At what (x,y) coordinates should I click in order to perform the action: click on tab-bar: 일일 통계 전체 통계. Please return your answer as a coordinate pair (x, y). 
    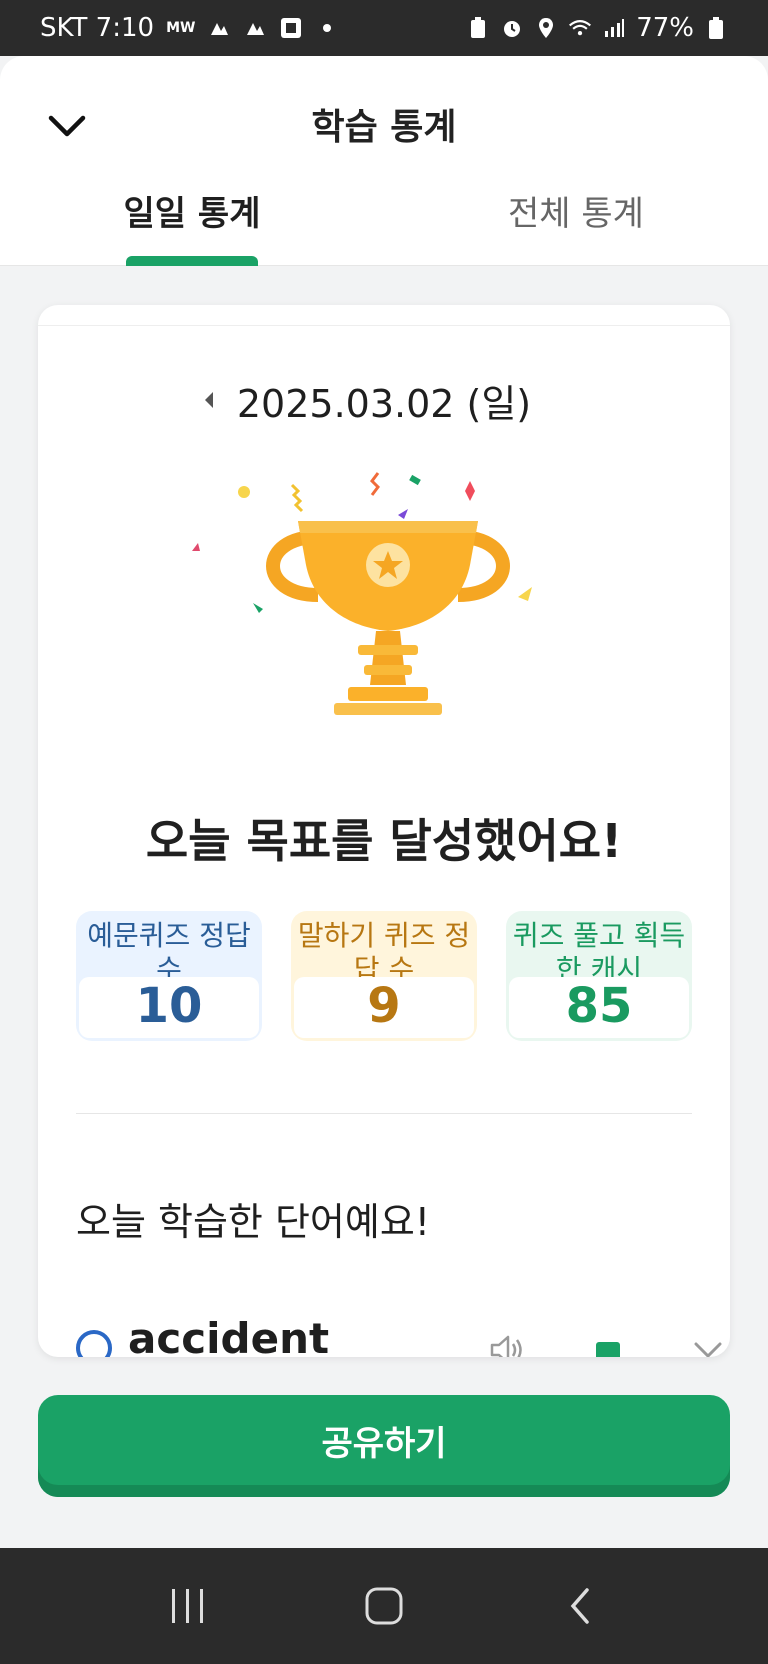
    Looking at the image, I should click on (384, 226).